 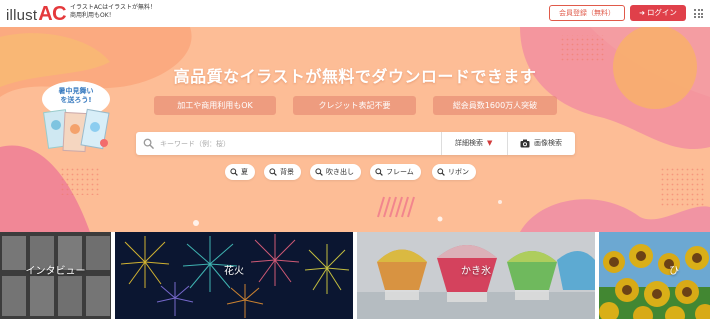 I want to click on category-card-interview: インタビュー, so click(x=55, y=275).